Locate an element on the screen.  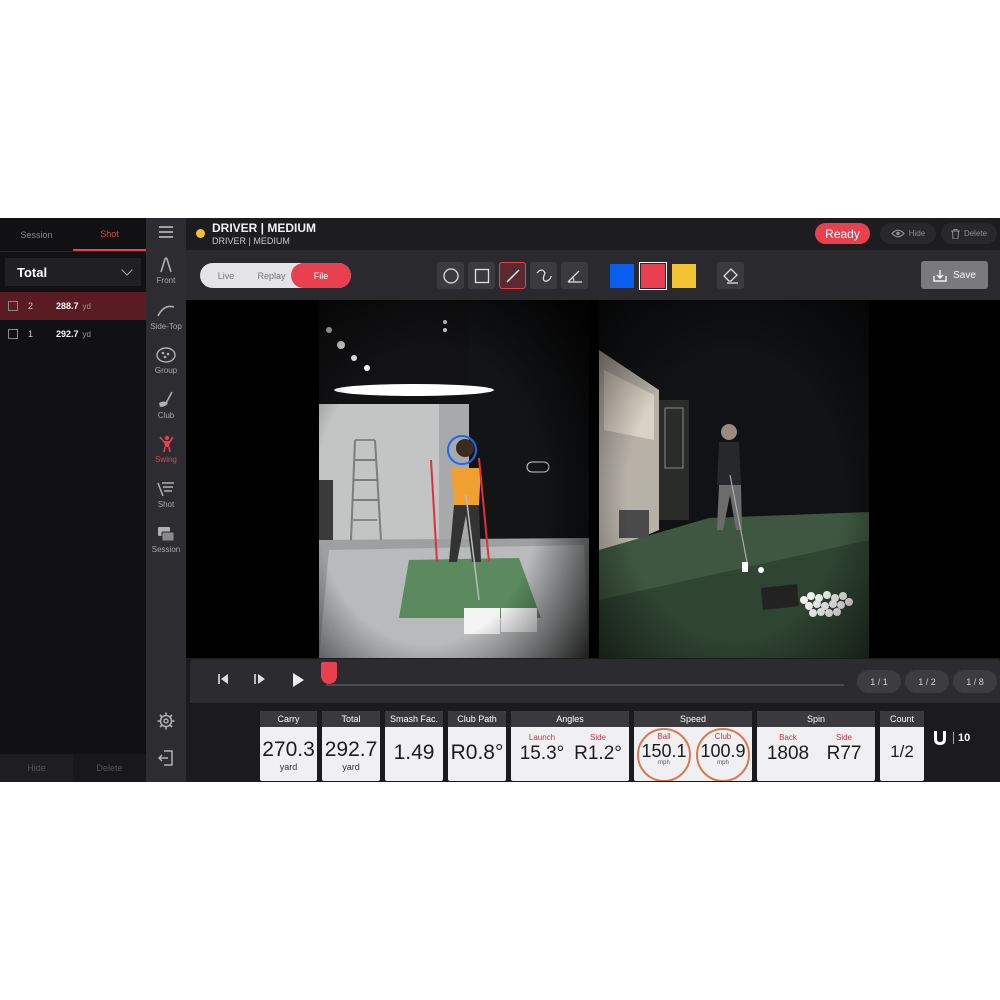
rectangle-tool-icon is located at coordinates (481, 275).